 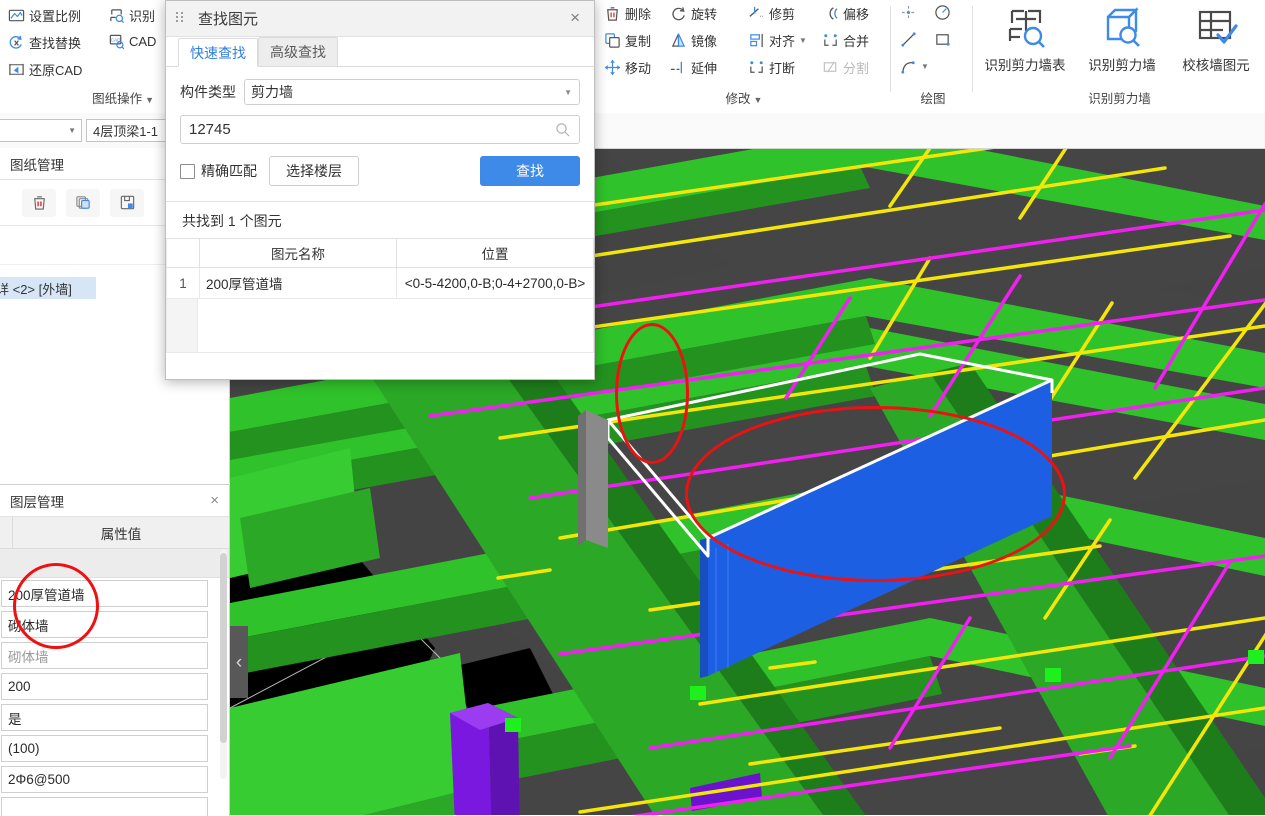 What do you see at coordinates (218, 171) in the screenshot?
I see `exact-match-checkbox: 精确匹配` at bounding box center [218, 171].